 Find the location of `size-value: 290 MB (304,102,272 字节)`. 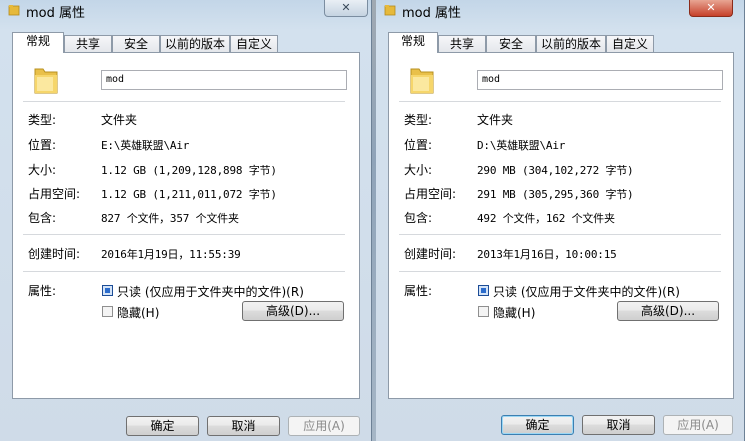

size-value: 290 MB (304,102,272 字节) is located at coordinates (555, 170).